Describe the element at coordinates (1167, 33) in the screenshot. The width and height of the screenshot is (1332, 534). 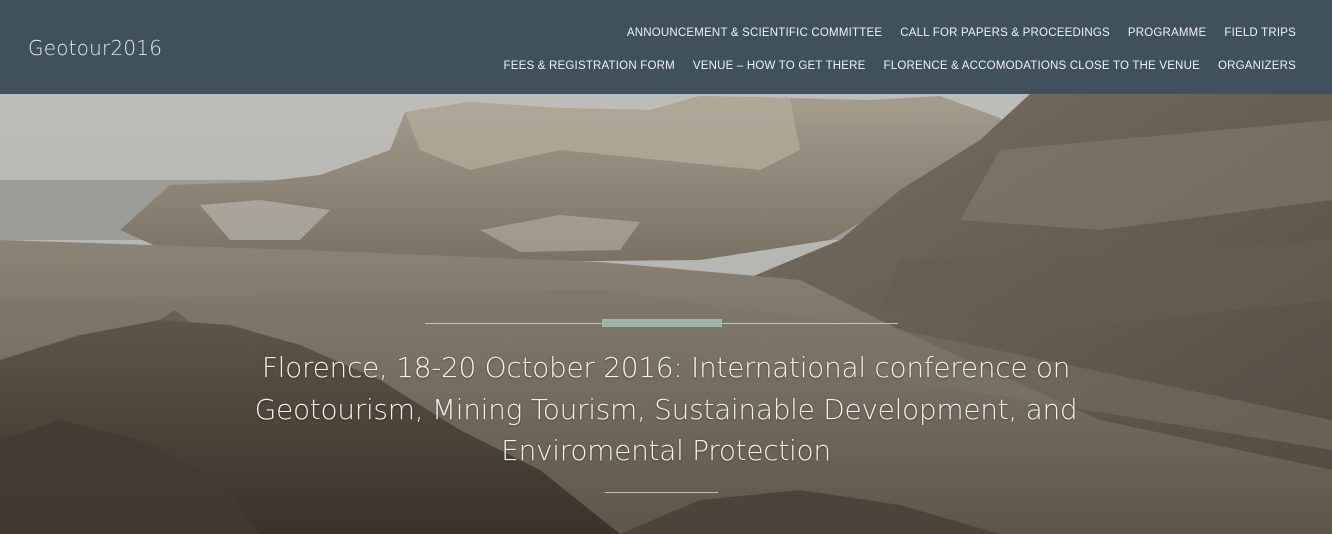
I see `nav-link-programme: PROGRAMME` at that location.